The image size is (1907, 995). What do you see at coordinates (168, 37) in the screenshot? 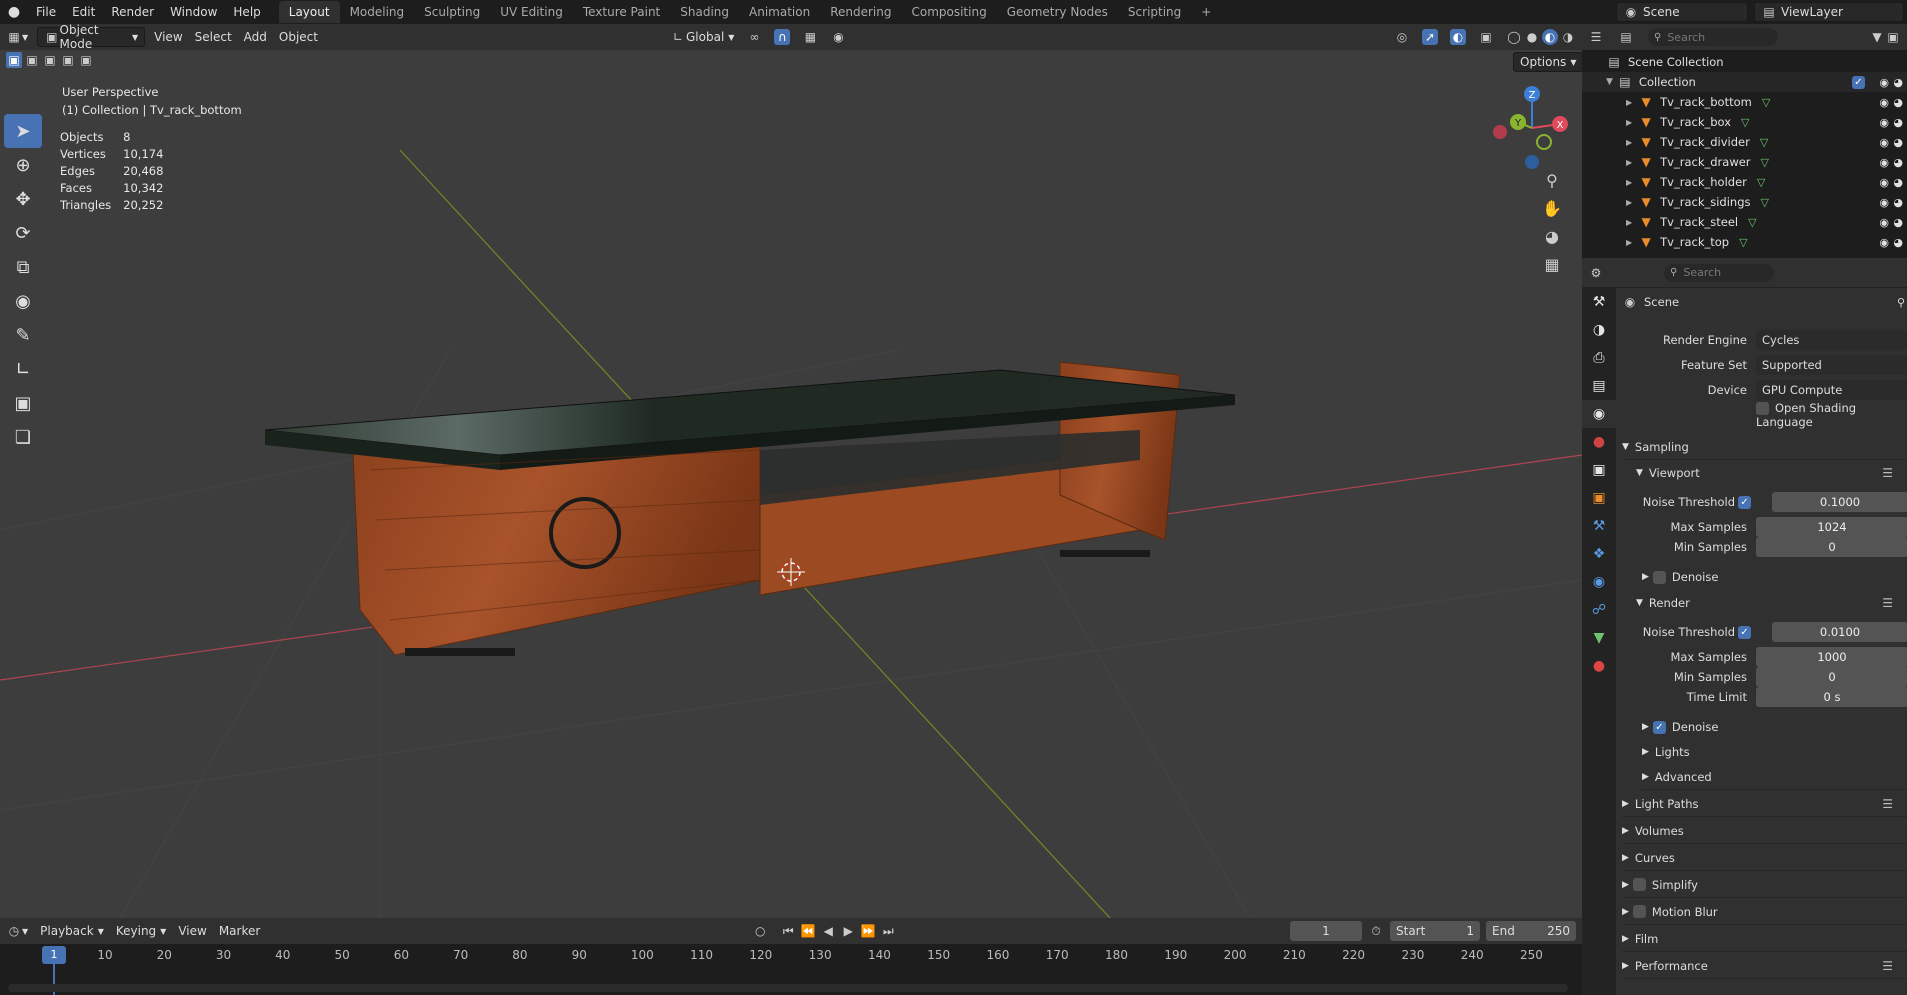
I see `menu-view: View` at bounding box center [168, 37].